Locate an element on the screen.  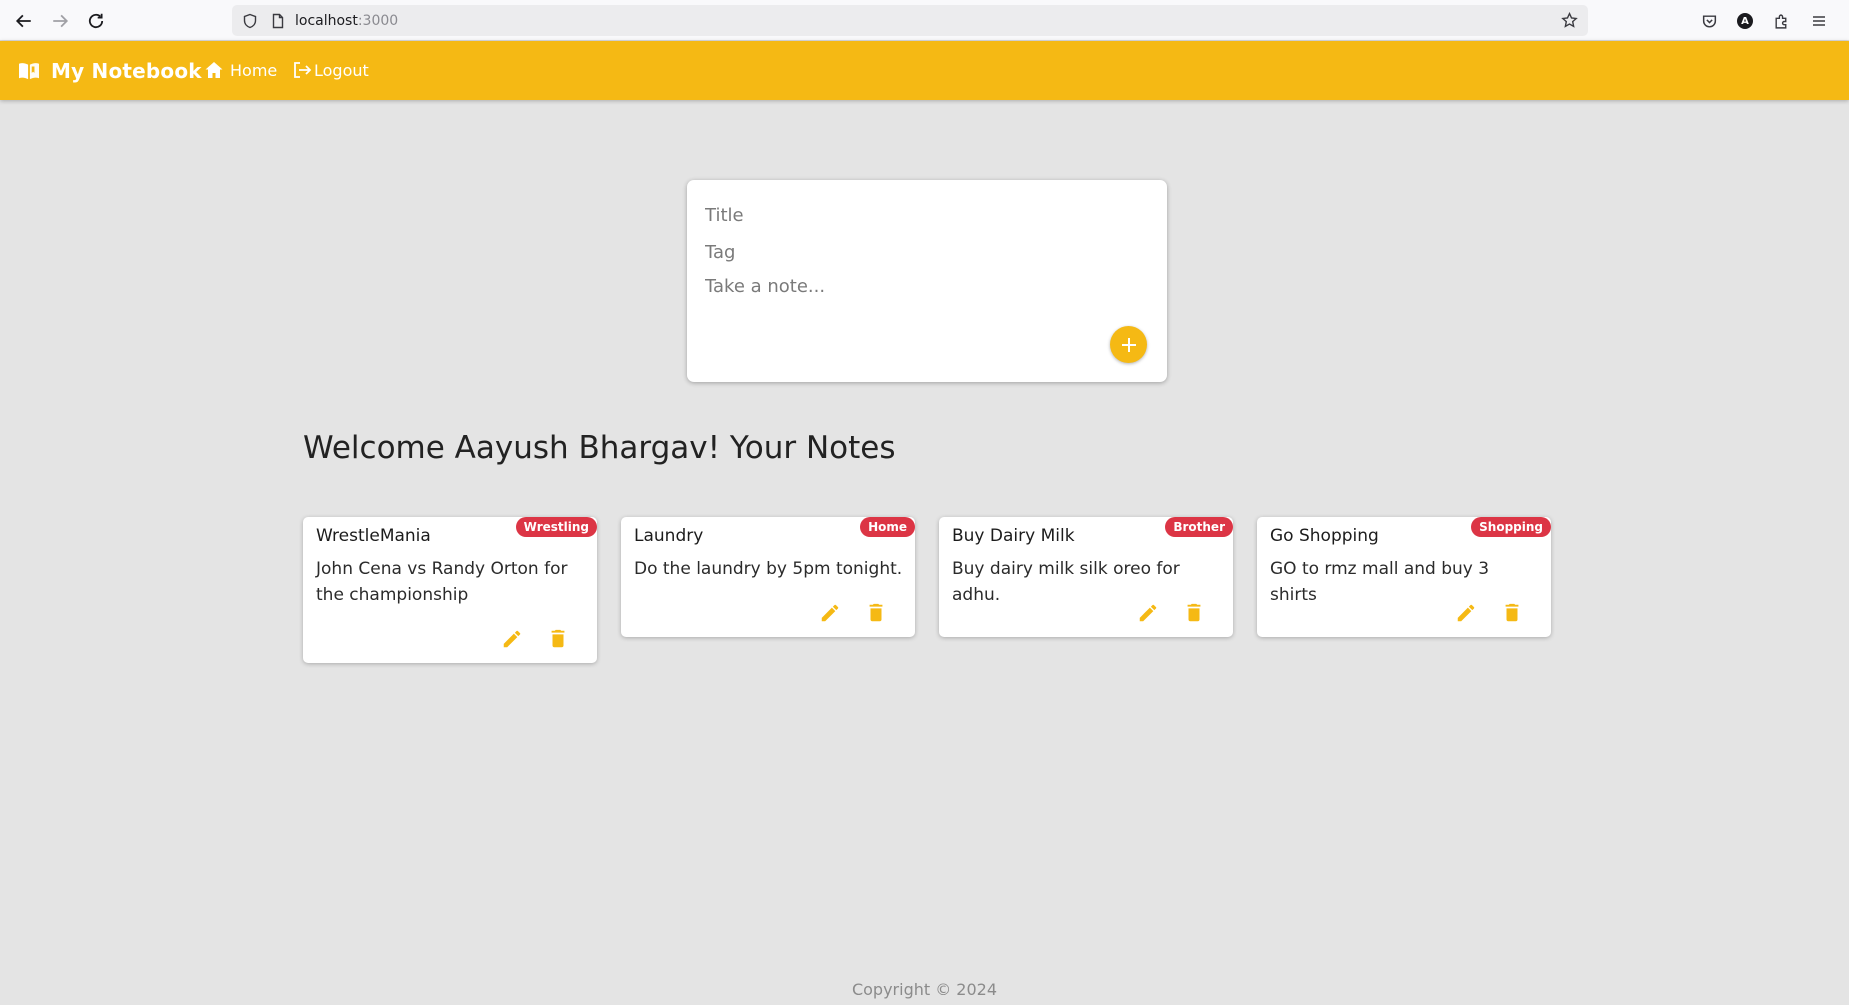
nav-home-link: Home is located at coordinates (240, 70).